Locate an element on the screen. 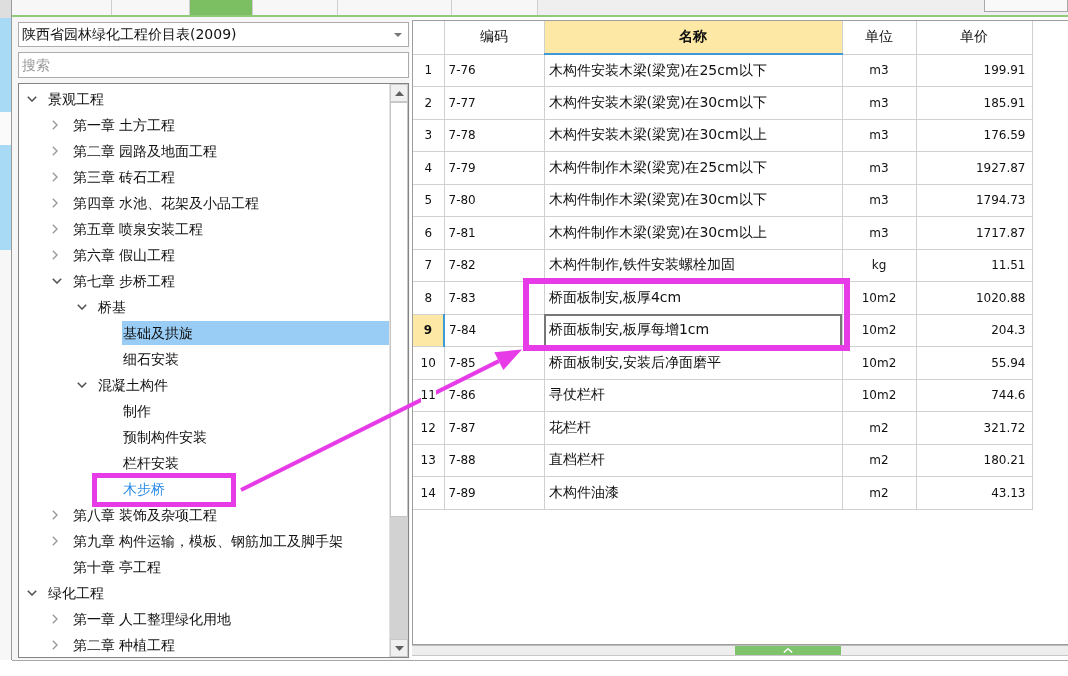 This screenshot has height=676, width=1068. row-number: 13 is located at coordinates (428, 460).